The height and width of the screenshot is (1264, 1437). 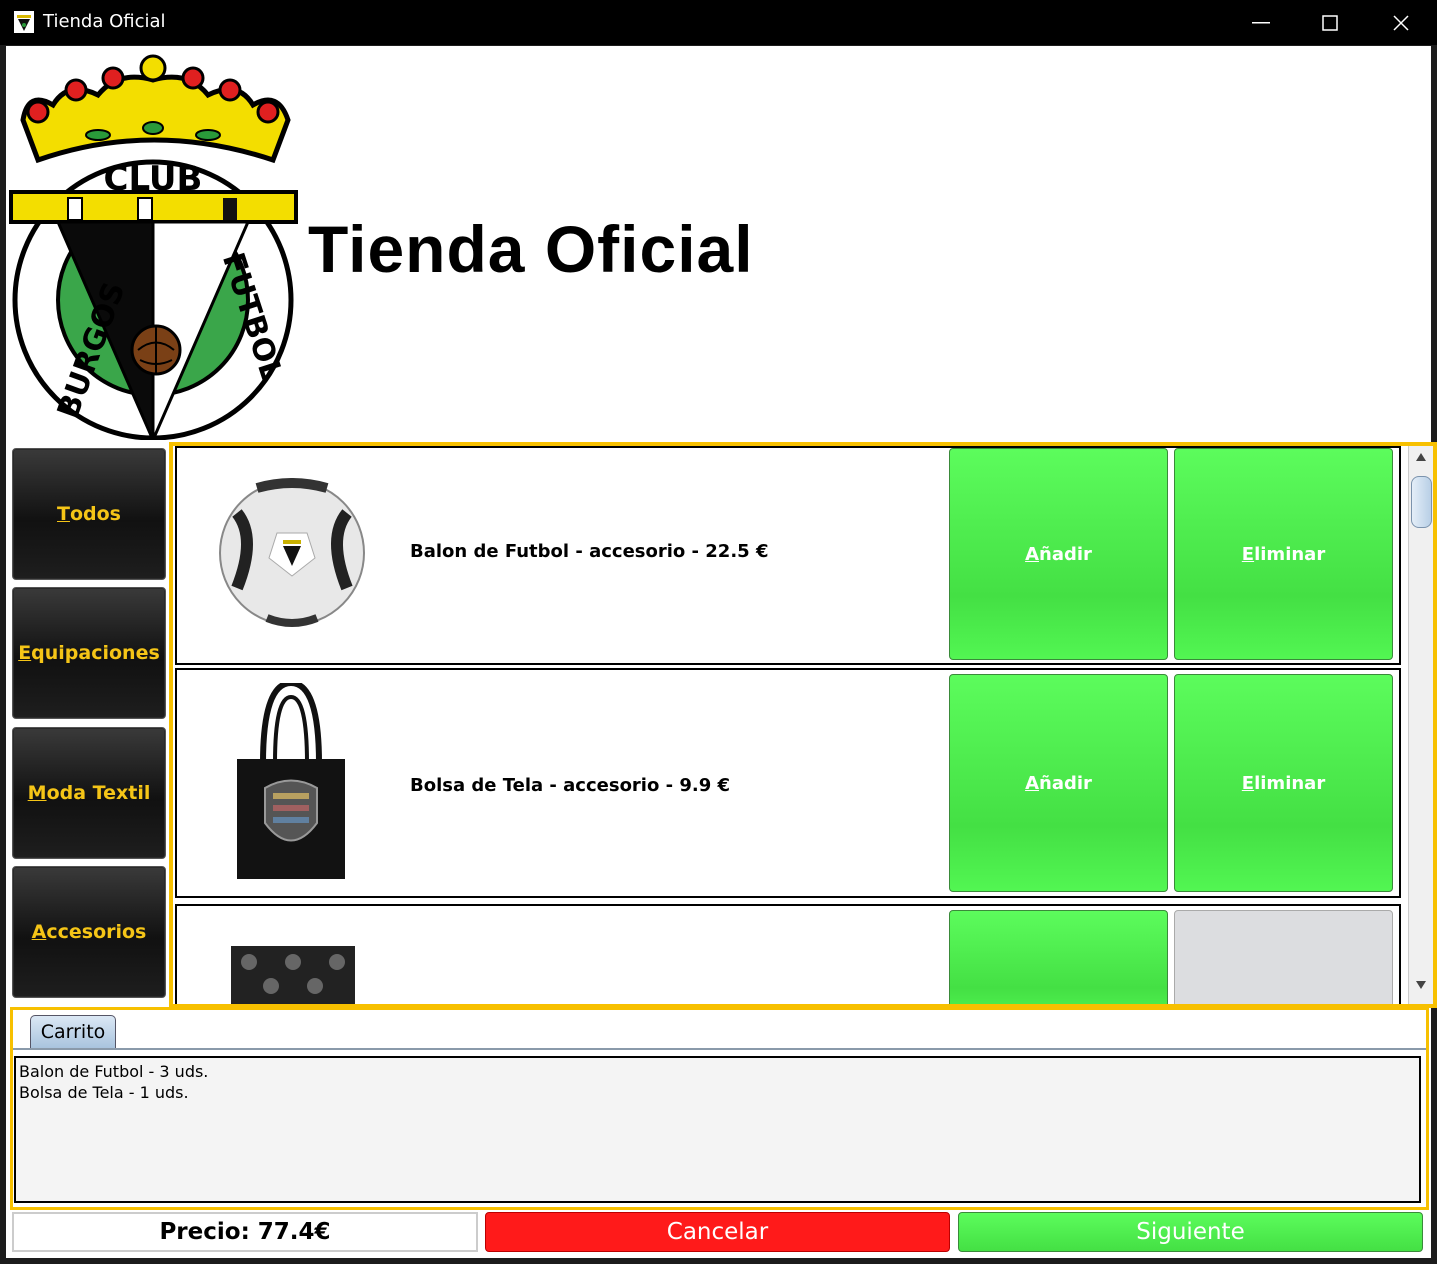 I want to click on minimize-button, so click(x=1261, y=22).